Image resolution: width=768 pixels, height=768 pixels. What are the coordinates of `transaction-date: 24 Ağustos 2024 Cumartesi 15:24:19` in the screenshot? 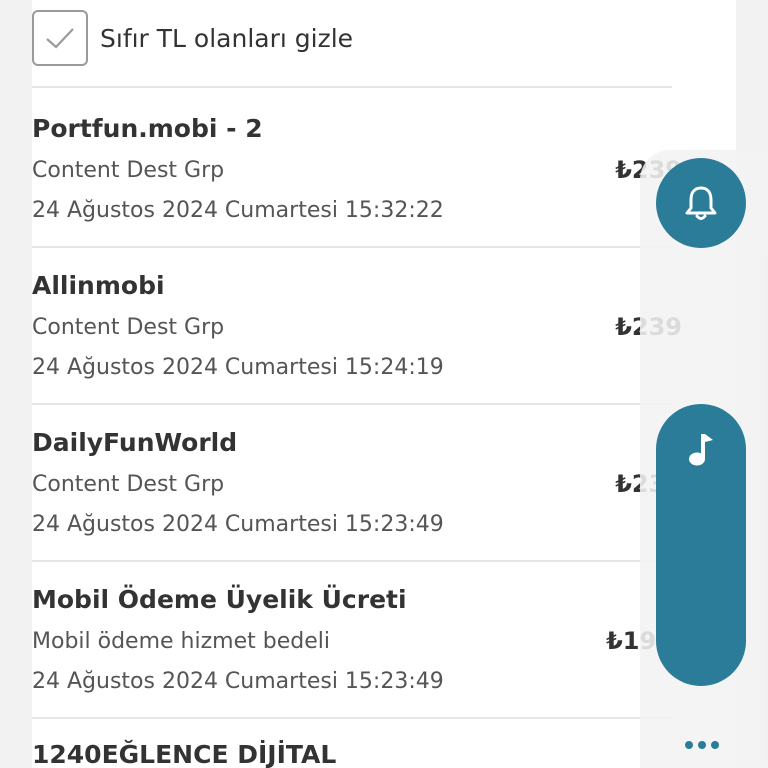 It's located at (238, 367).